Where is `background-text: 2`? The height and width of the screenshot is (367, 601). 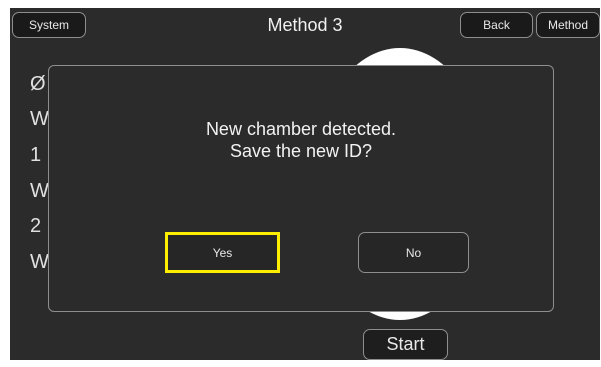 background-text: 2 is located at coordinates (36, 226).